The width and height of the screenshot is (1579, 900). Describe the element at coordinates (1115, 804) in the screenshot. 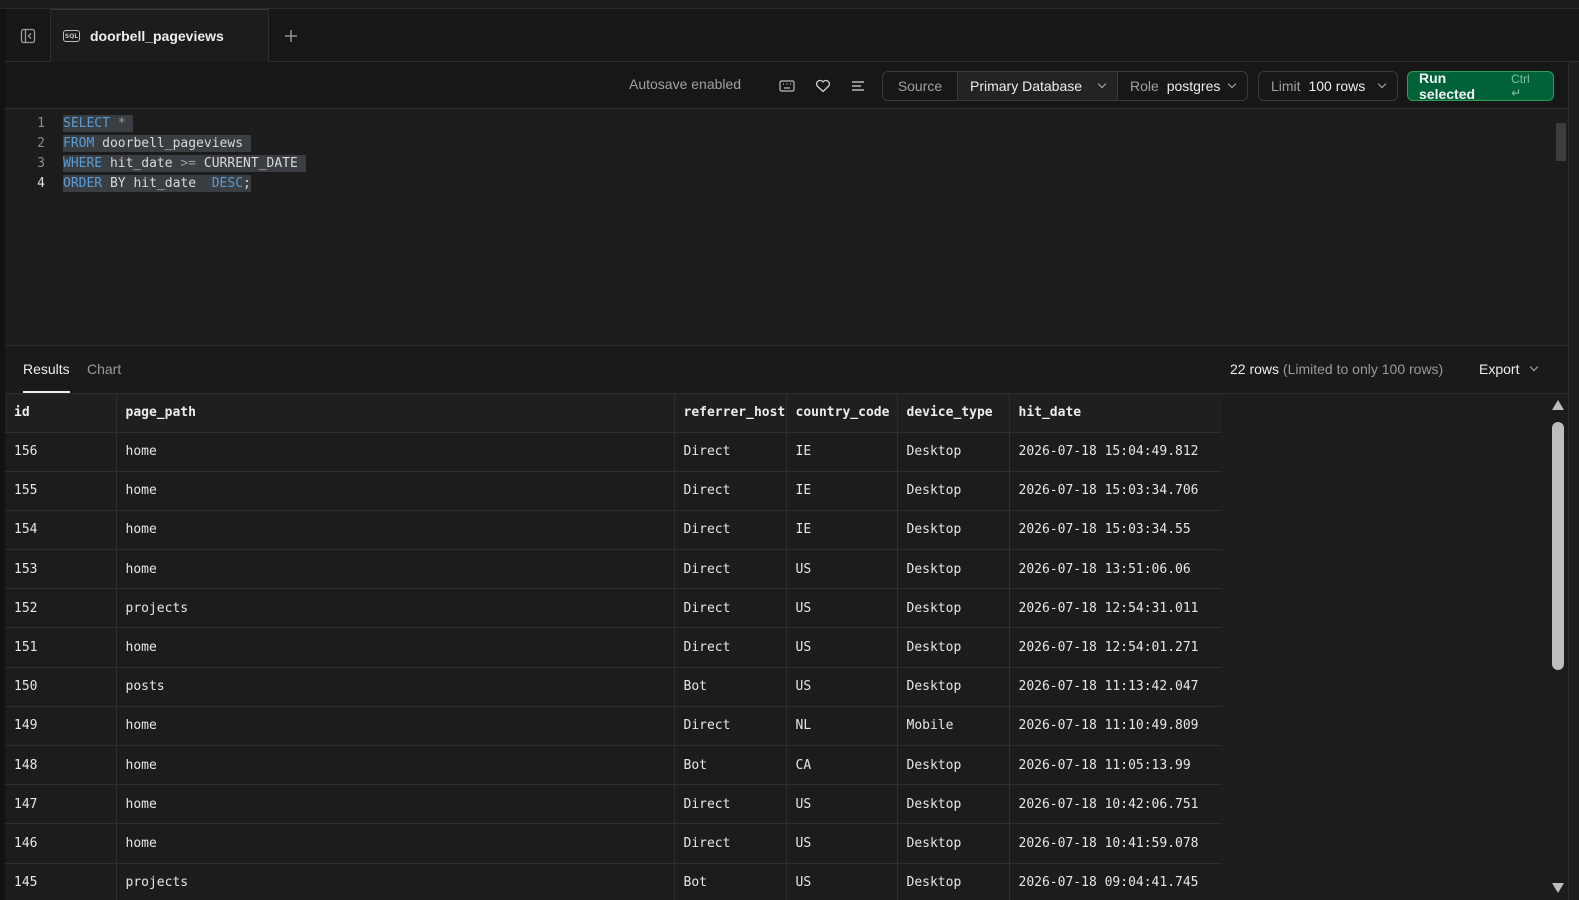

I see `table-cell: 2026-07-18 10:42:06.751` at that location.